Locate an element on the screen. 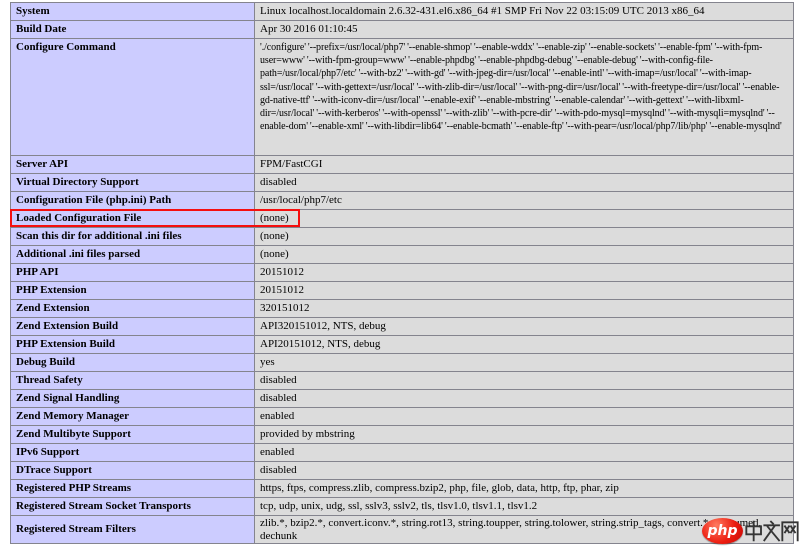  table-row-thread-safety: Thread Safety disabled is located at coordinates (402, 380).